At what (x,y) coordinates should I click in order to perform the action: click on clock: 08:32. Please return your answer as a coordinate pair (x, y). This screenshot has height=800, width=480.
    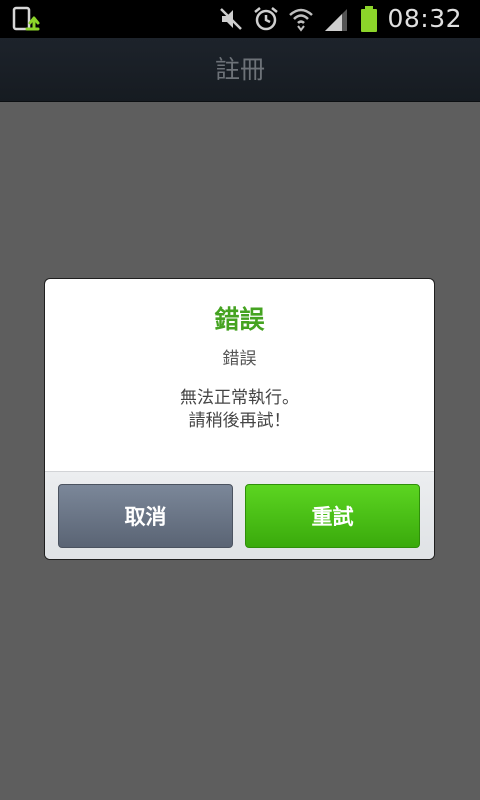
    Looking at the image, I should click on (424, 18).